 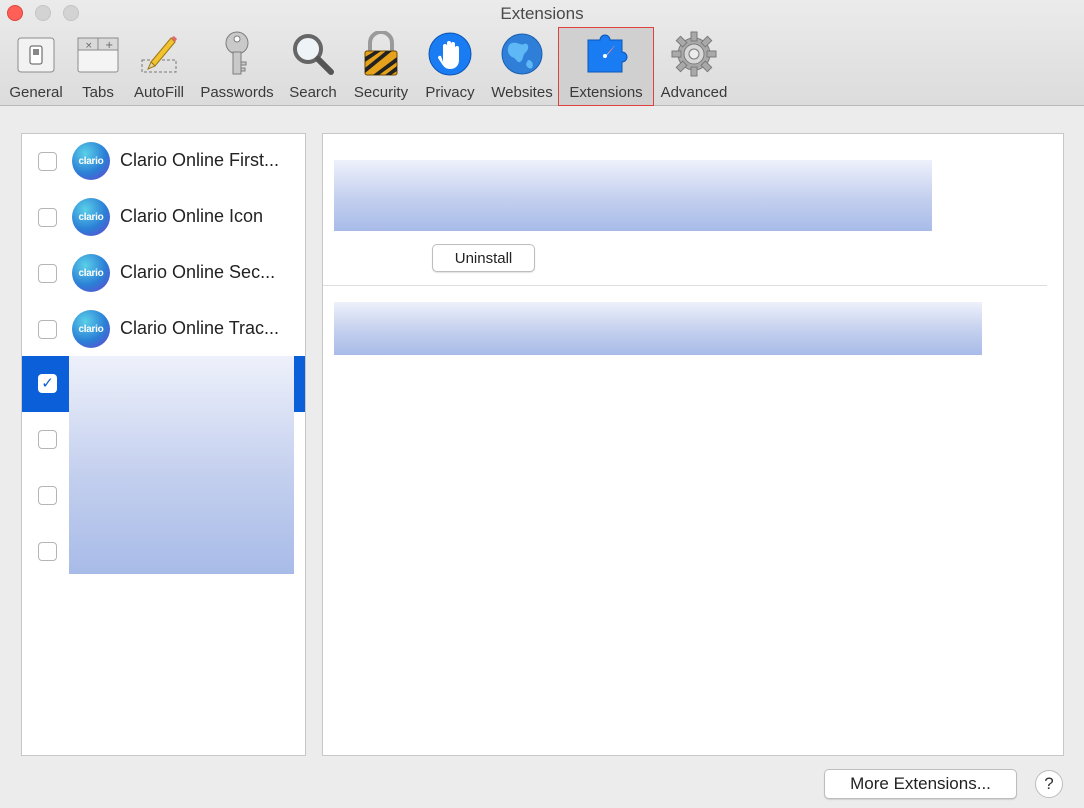 What do you see at coordinates (522, 54) in the screenshot?
I see `globe-icon` at bounding box center [522, 54].